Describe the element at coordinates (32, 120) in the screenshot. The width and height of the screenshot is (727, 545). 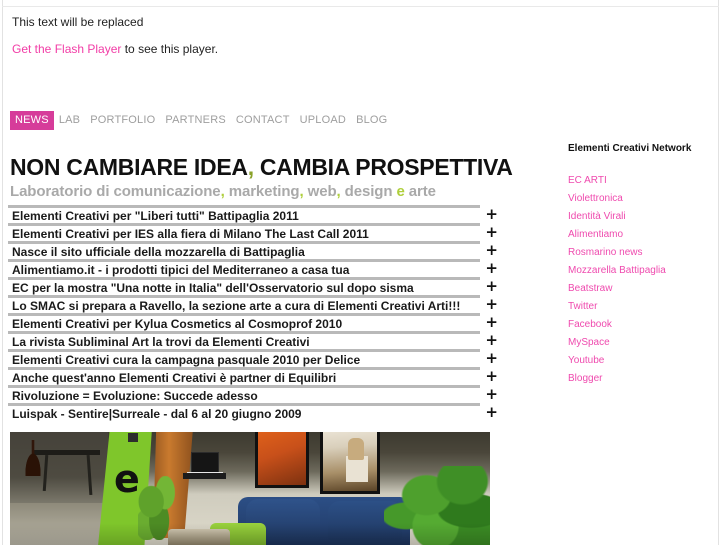
I see `nav-item-news: NEWS` at that location.